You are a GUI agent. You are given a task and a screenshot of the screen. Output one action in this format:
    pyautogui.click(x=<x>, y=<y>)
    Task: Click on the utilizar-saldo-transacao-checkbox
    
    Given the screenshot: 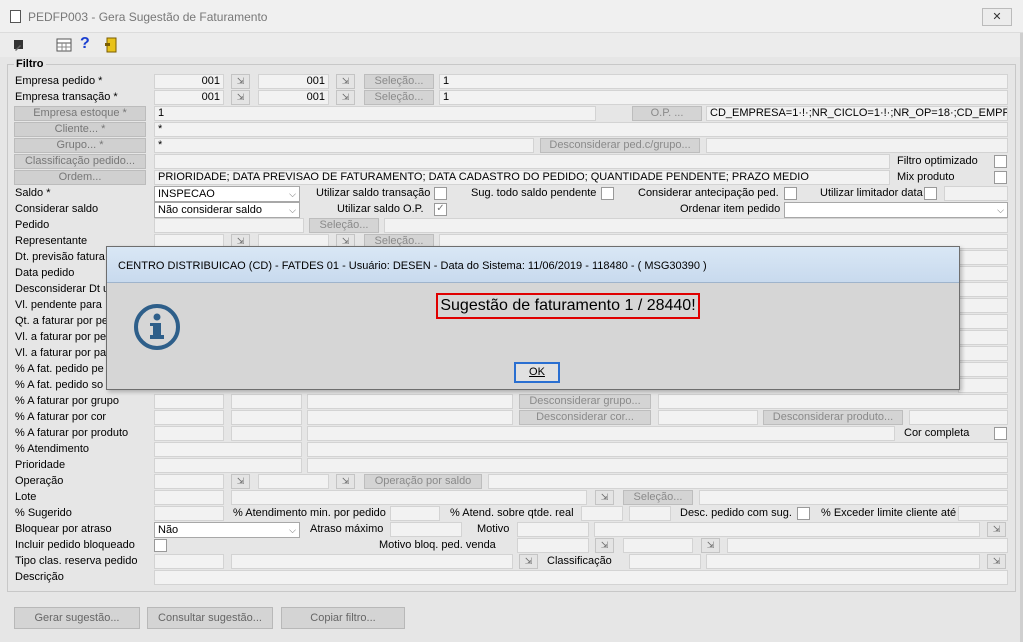 What is the action you would take?
    pyautogui.click(x=440, y=193)
    